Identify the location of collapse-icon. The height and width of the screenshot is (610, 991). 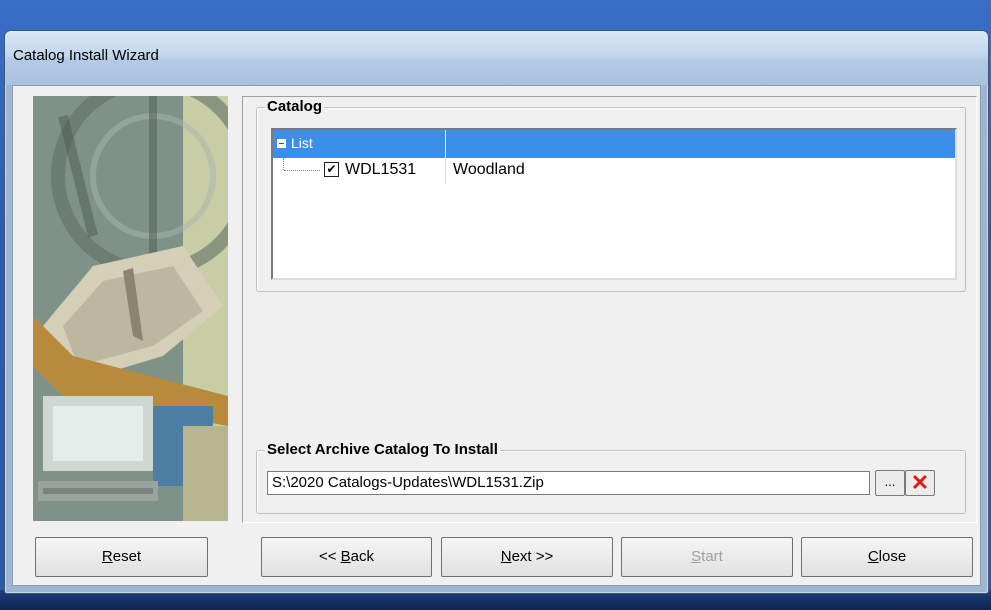
(281, 143).